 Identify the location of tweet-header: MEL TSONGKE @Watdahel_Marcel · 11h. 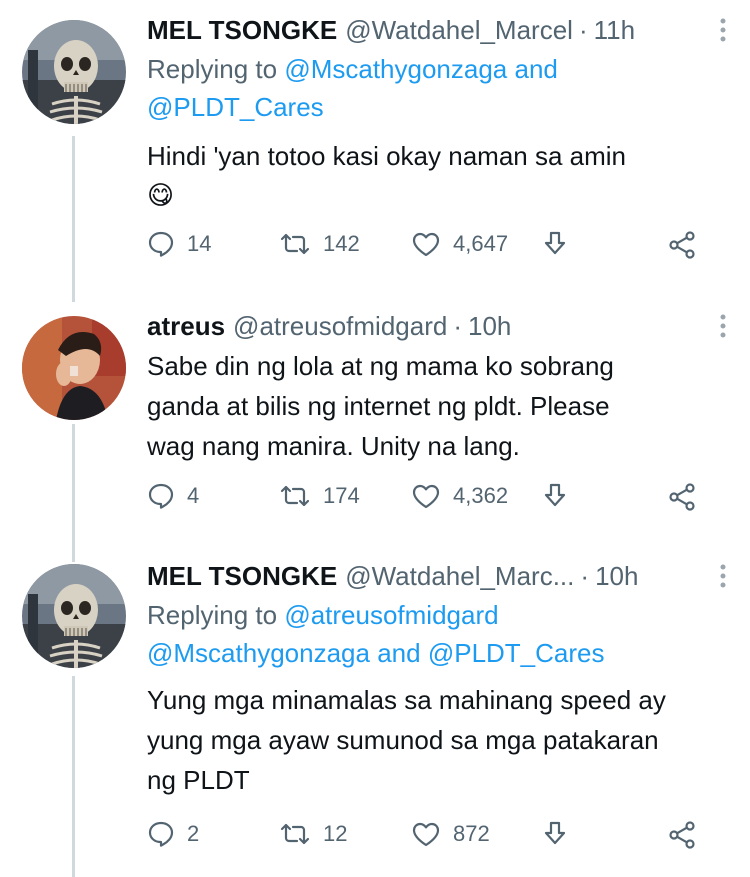
(436, 30).